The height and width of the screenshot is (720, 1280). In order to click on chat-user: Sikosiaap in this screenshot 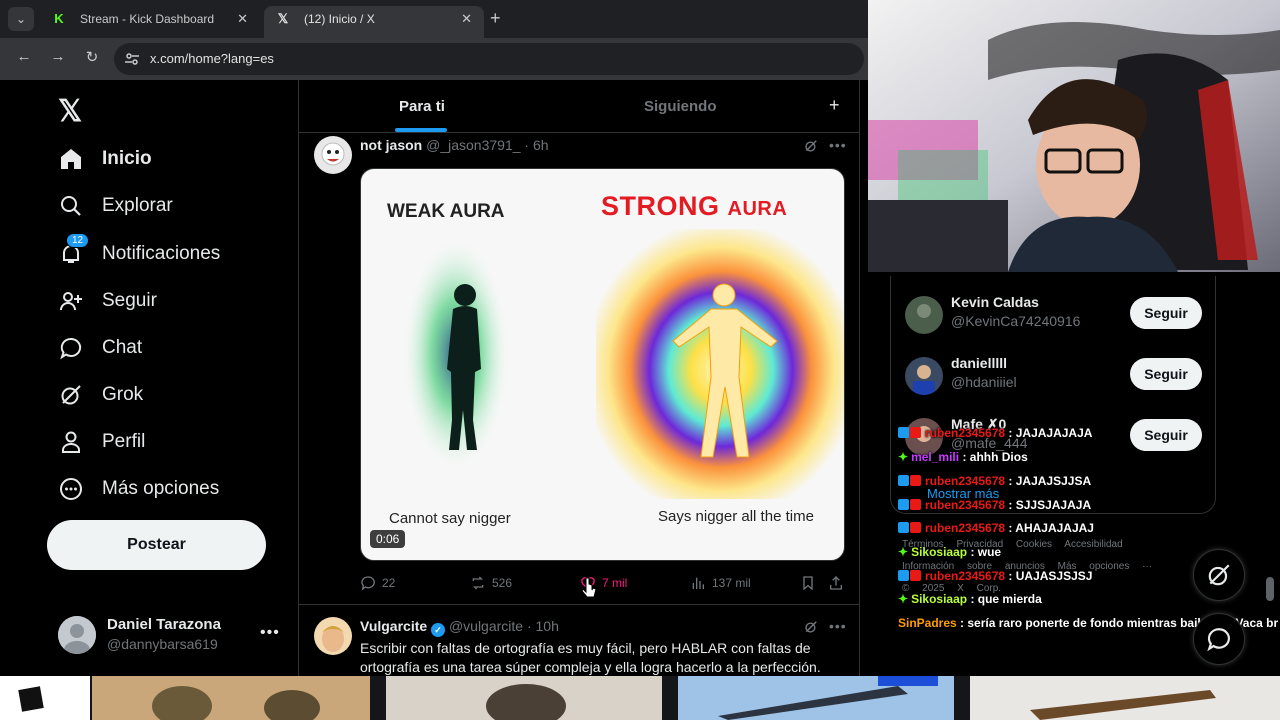, I will do `click(939, 552)`.